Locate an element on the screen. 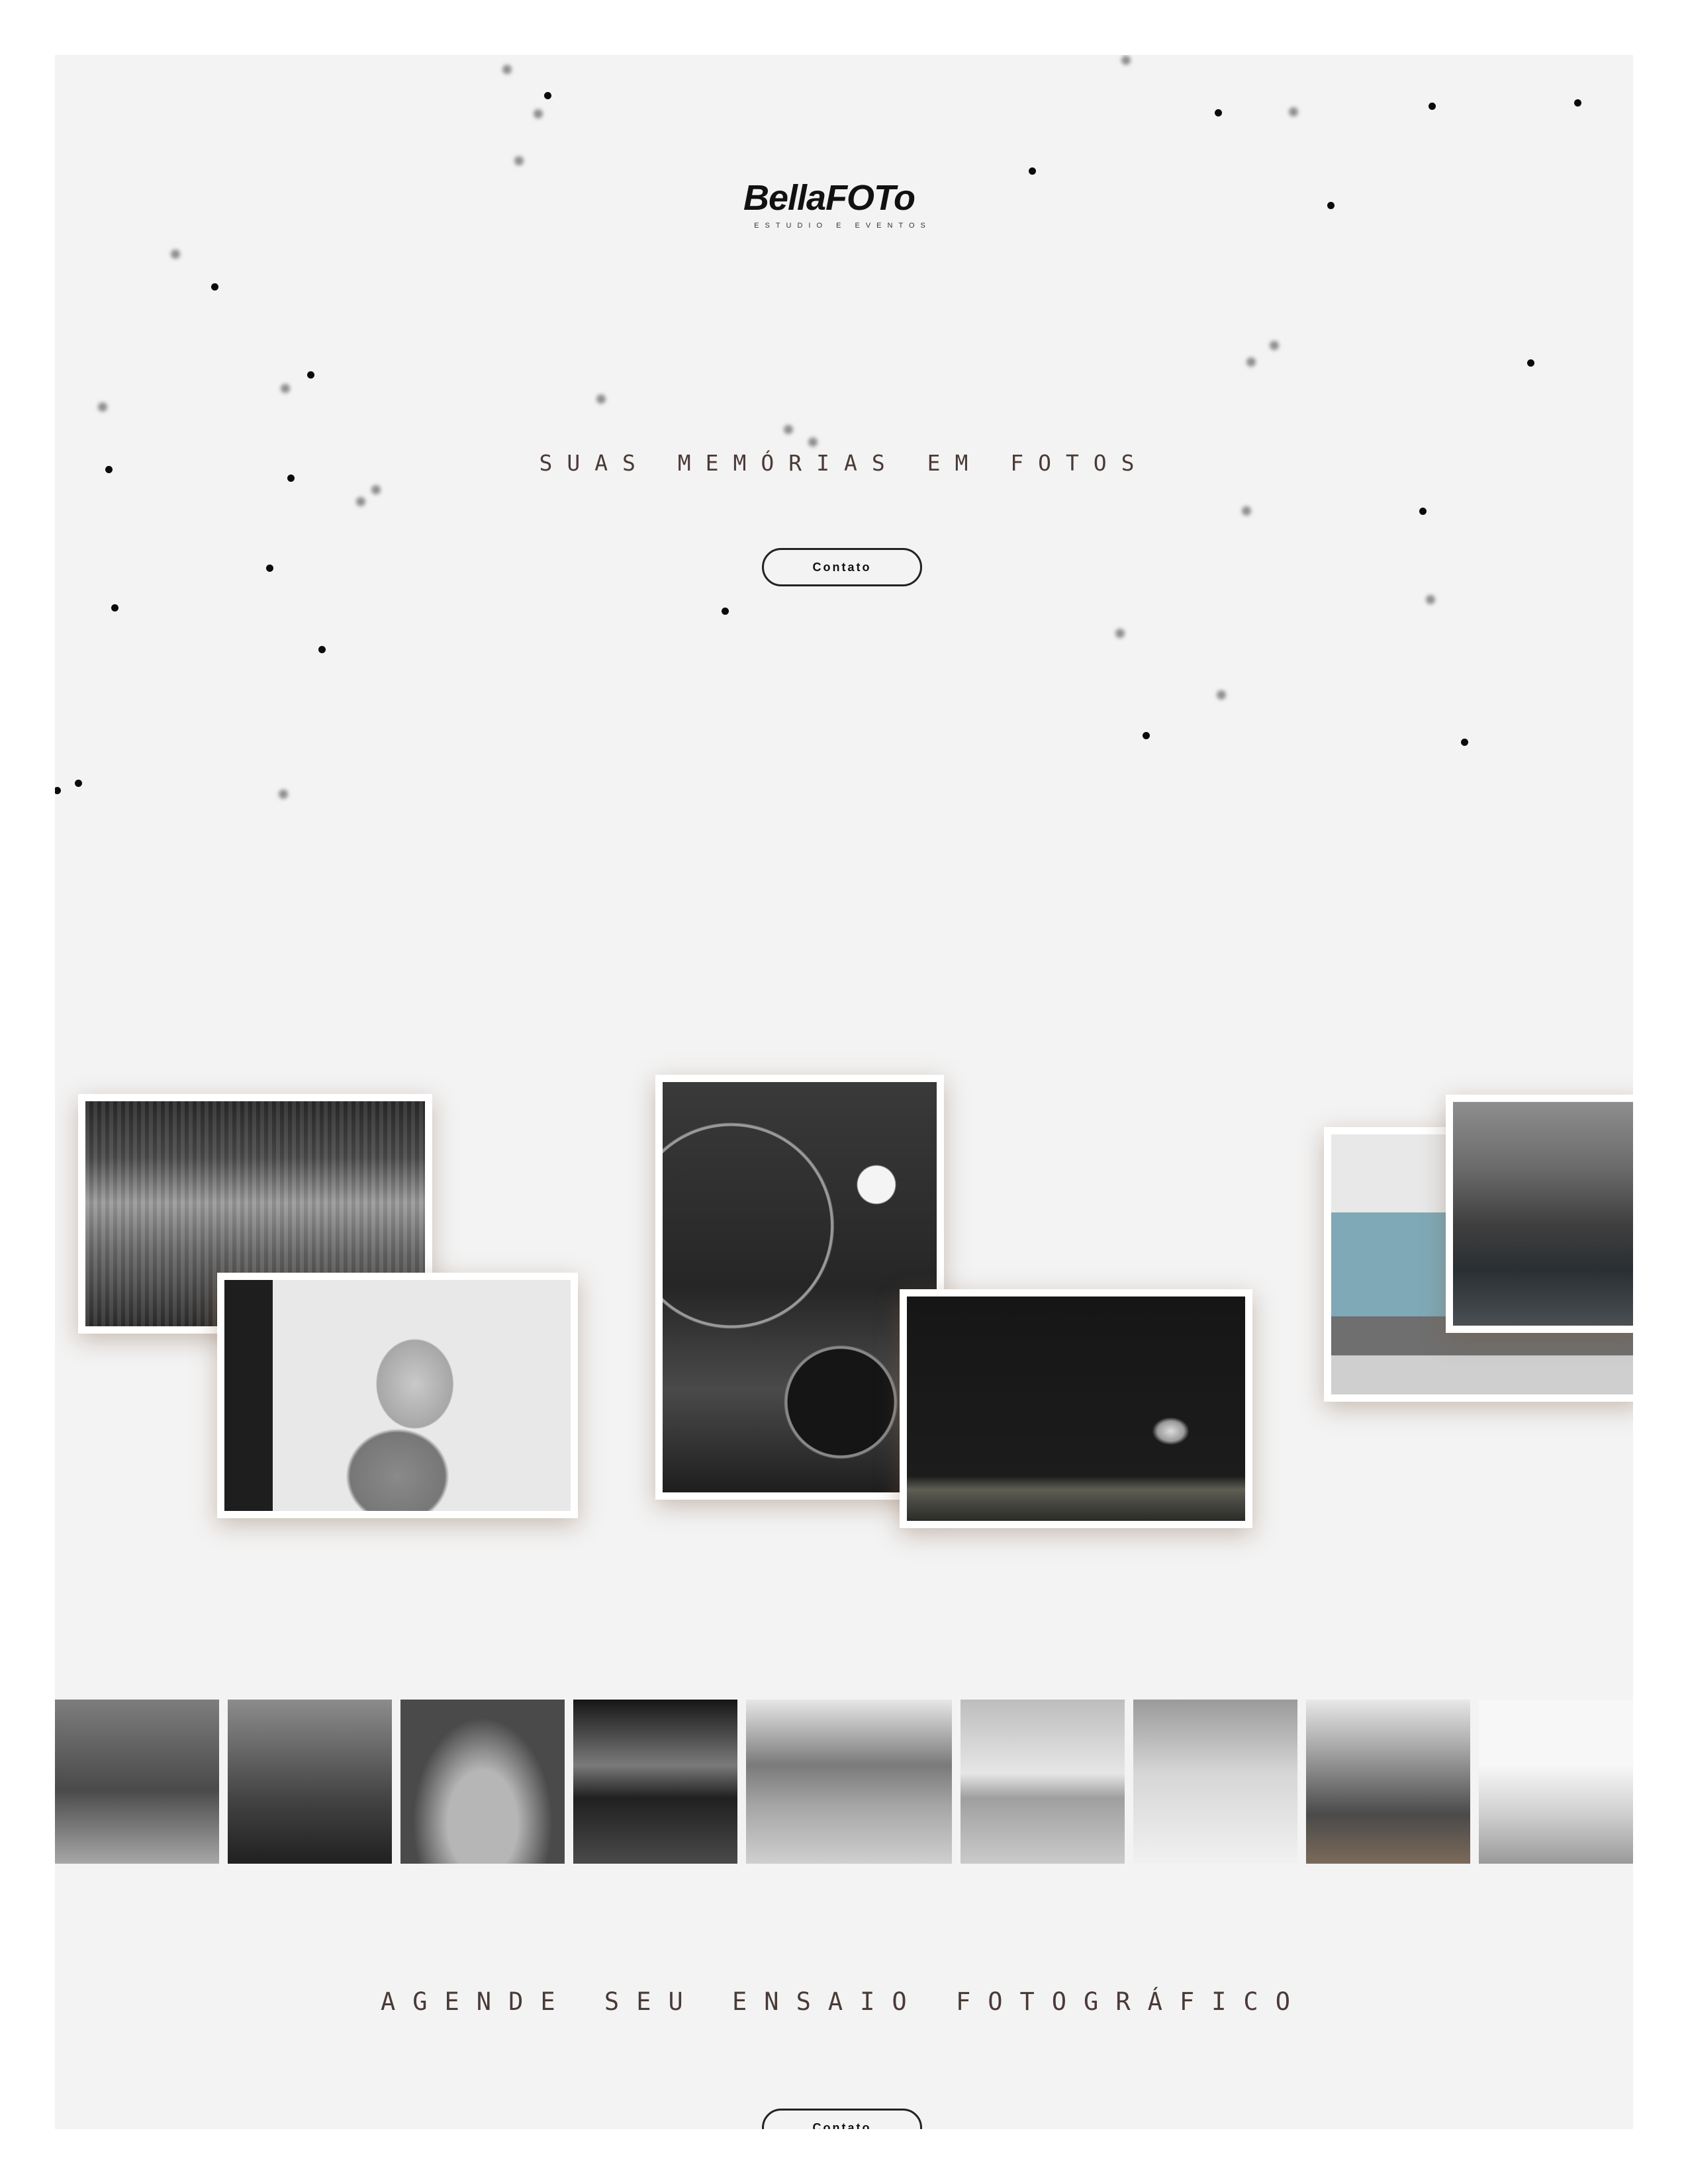 The height and width of the screenshot is (2184, 1688). contact-button: Contato is located at coordinates (842, 567).